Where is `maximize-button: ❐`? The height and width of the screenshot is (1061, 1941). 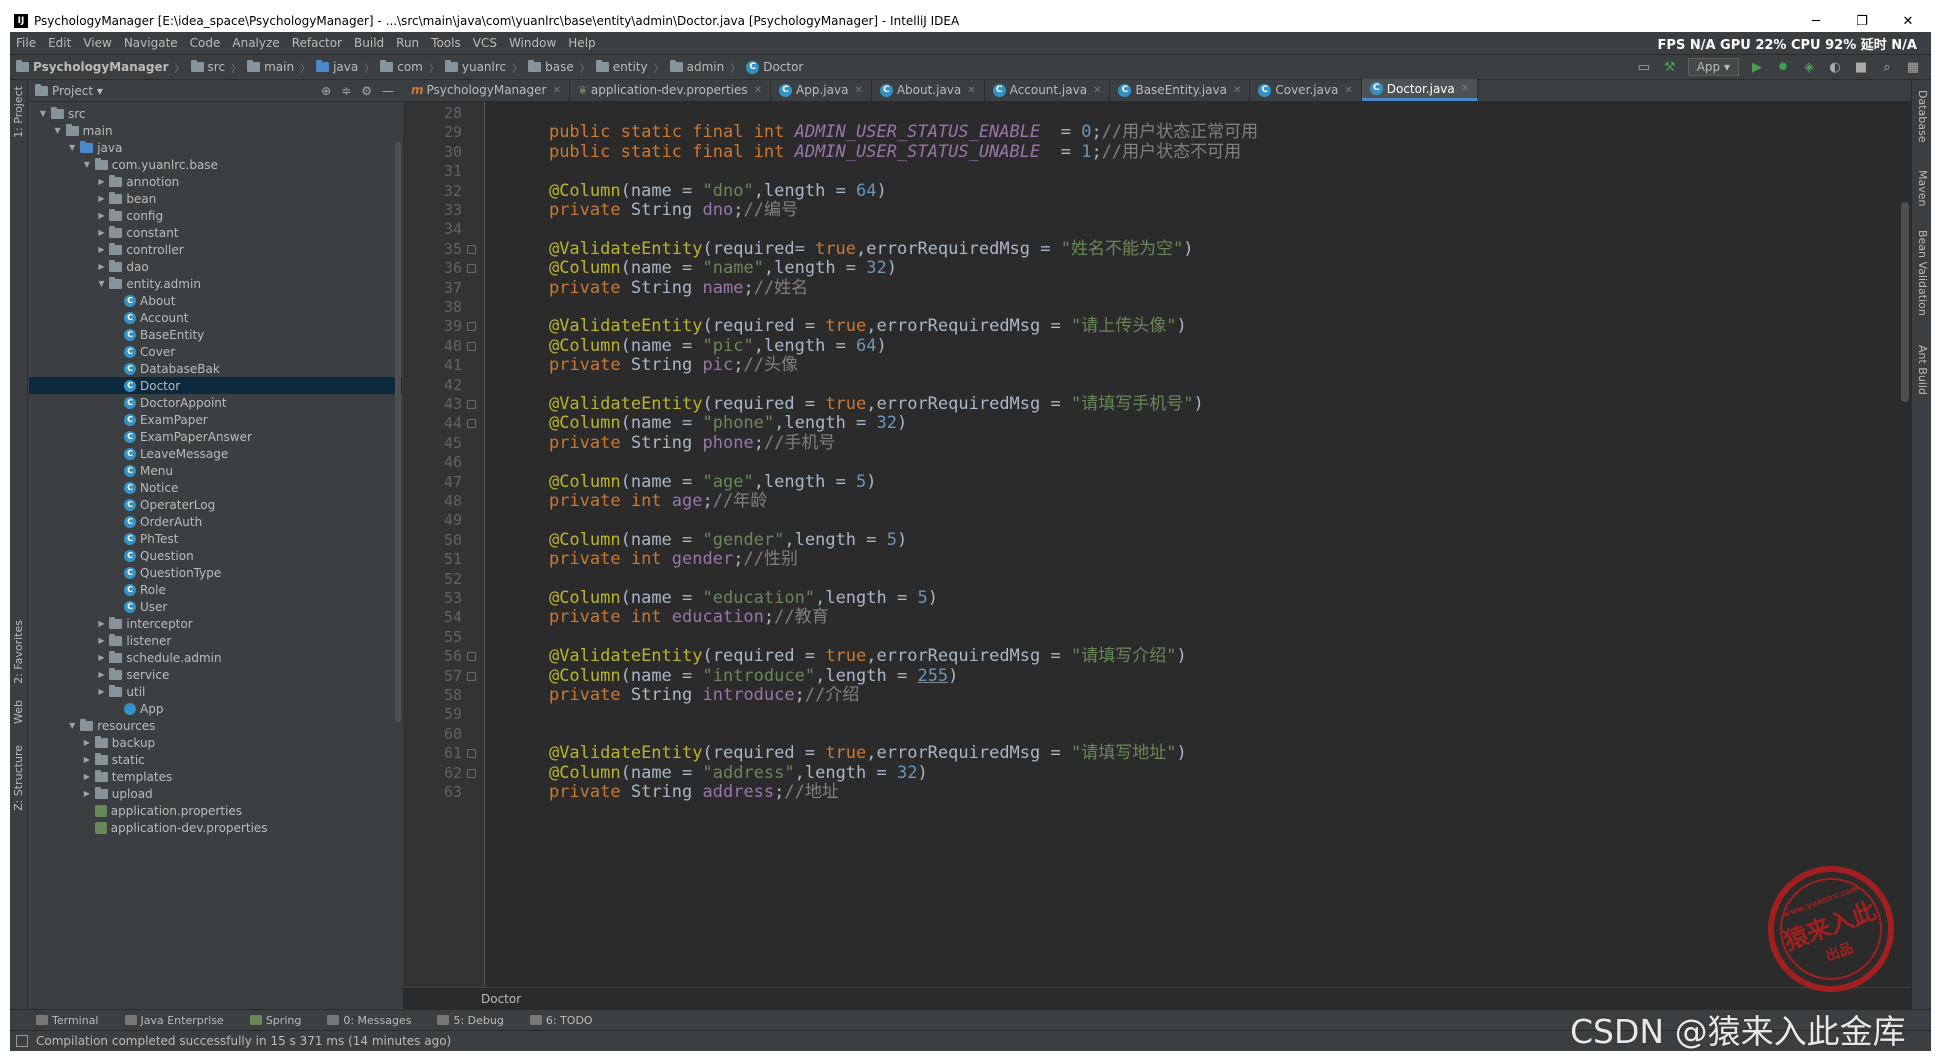 maximize-button: ❐ is located at coordinates (1862, 21).